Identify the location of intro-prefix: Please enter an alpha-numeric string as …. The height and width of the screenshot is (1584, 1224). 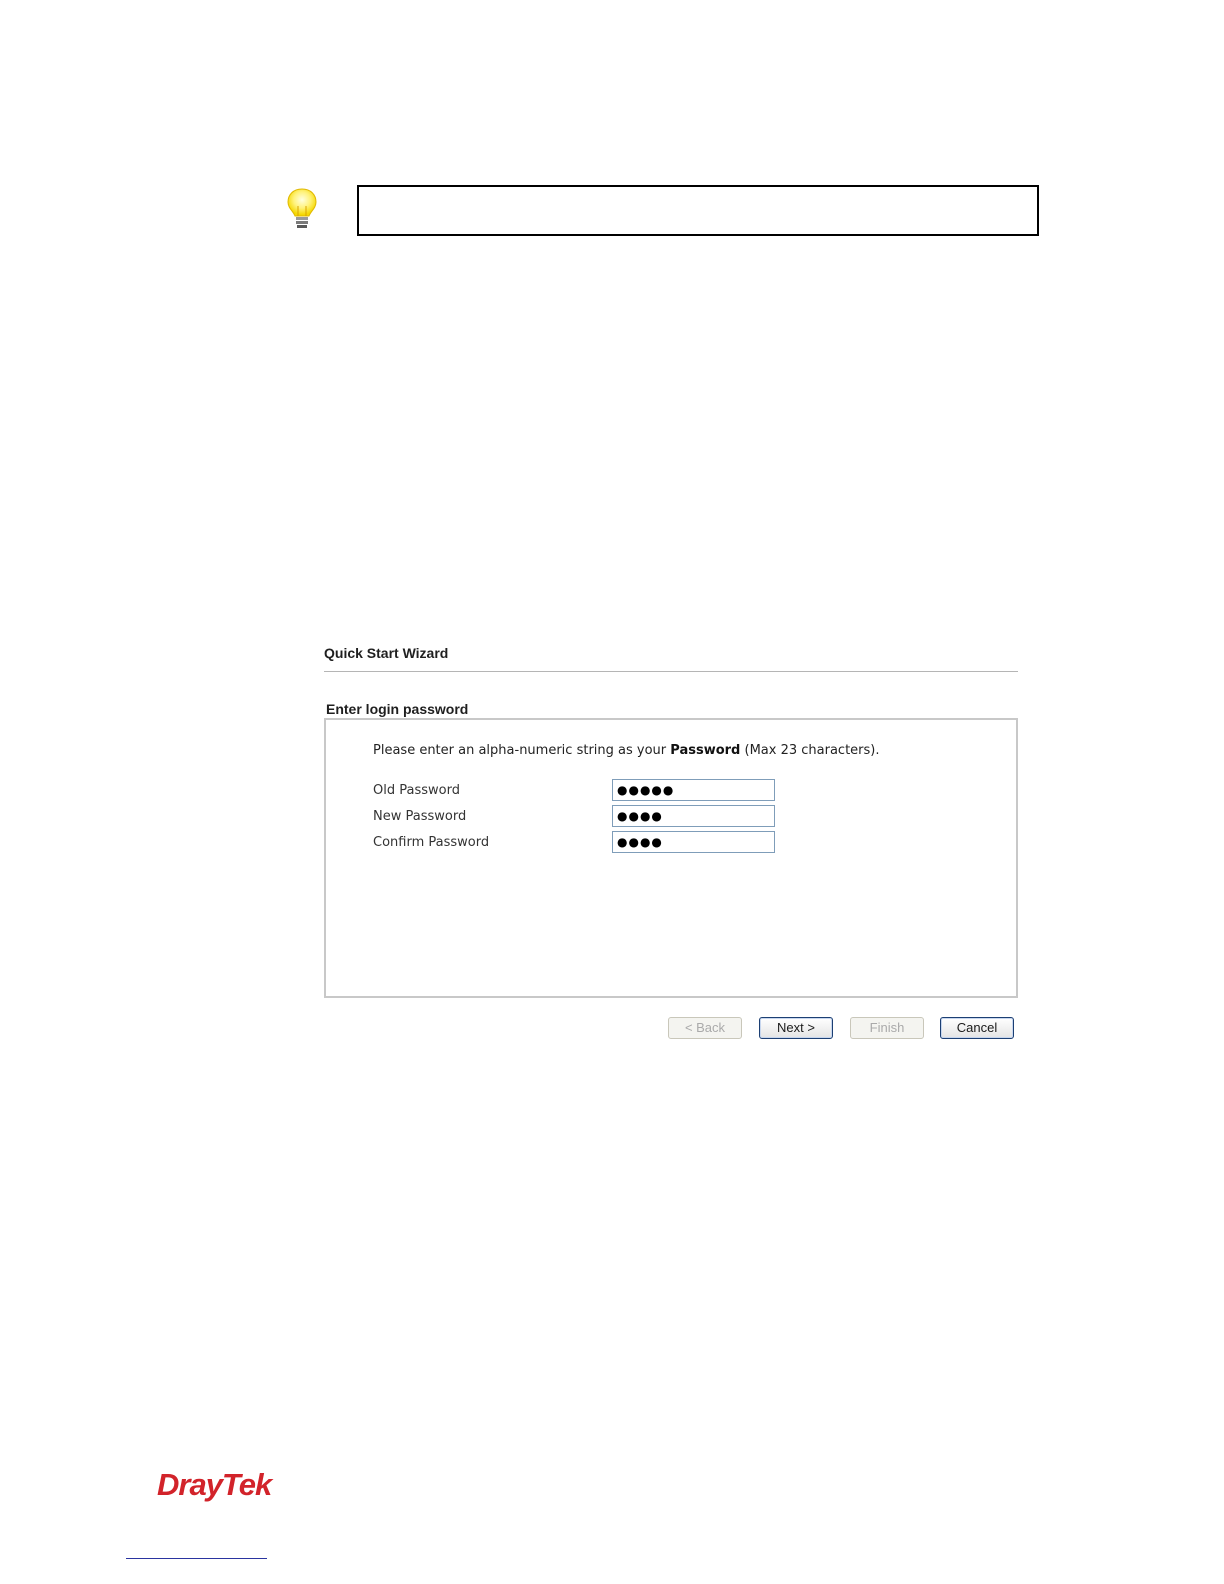
(520, 750).